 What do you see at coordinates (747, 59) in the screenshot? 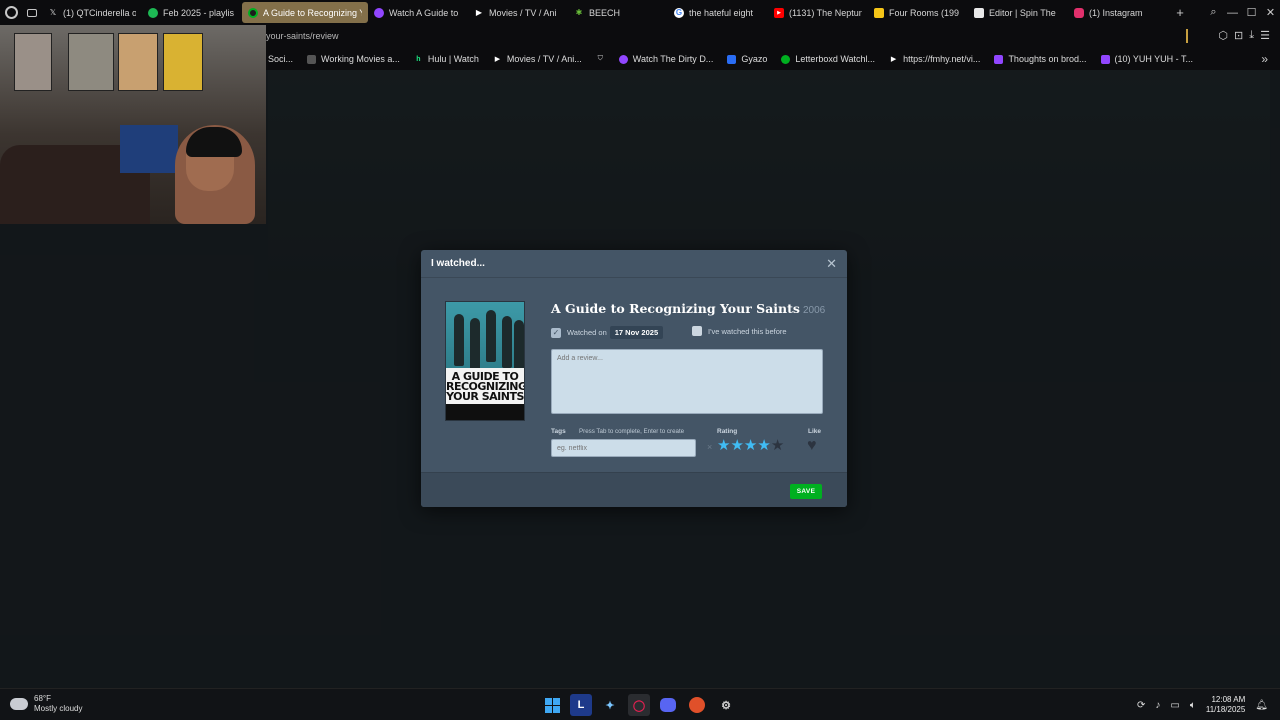
I see `bookmark-gyazo: Gyazo` at bounding box center [747, 59].